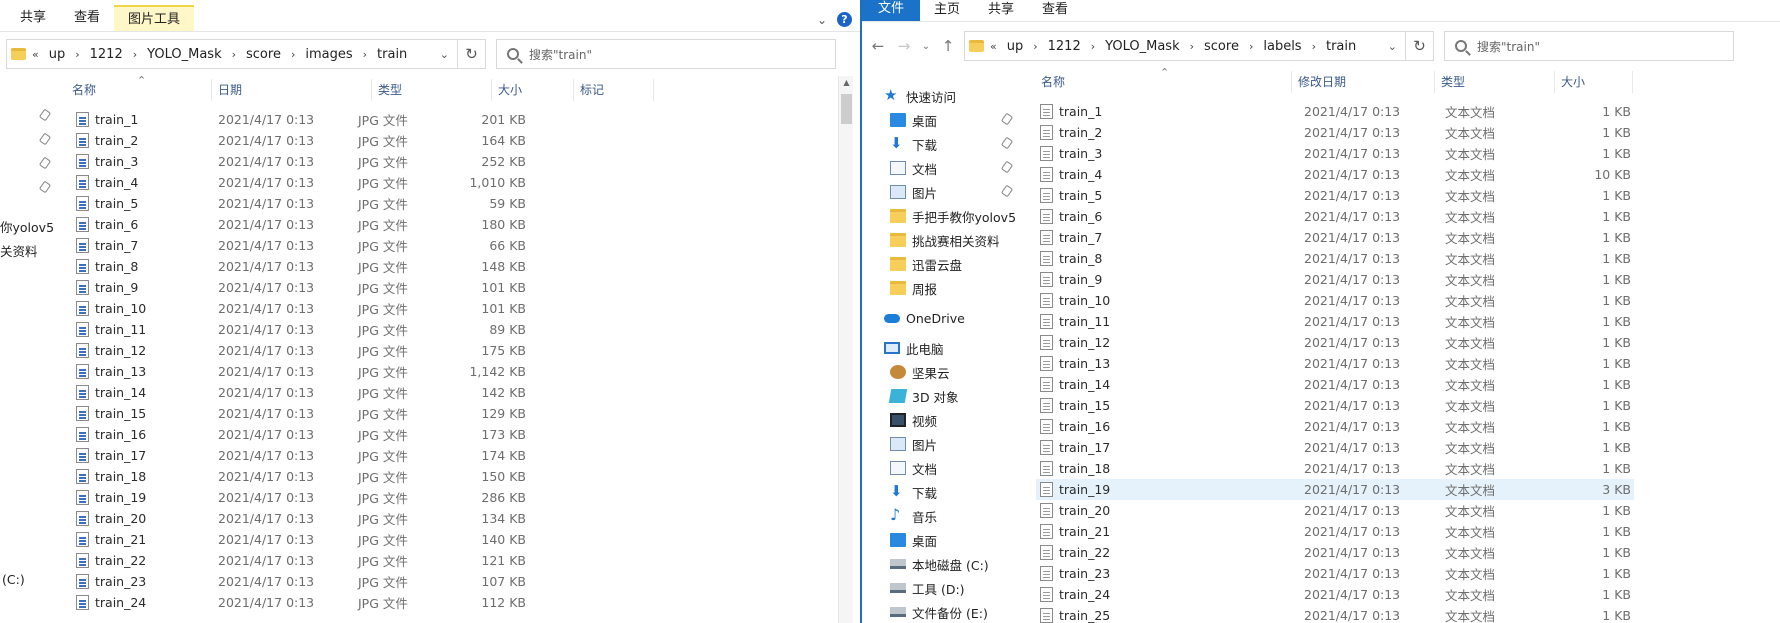 This screenshot has height=623, width=1780. What do you see at coordinates (451, 203) in the screenshot?
I see `table-row: train_5 2021/4/17 0:13 JPG 文件 59 KB` at bounding box center [451, 203].